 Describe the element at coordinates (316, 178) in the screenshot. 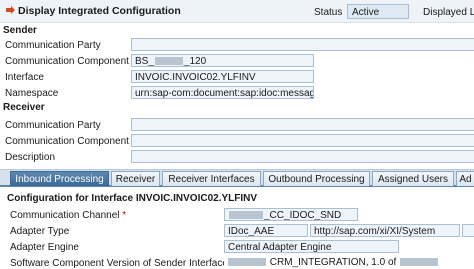

I see `tab-outbound-processing: Outbound Processing` at that location.